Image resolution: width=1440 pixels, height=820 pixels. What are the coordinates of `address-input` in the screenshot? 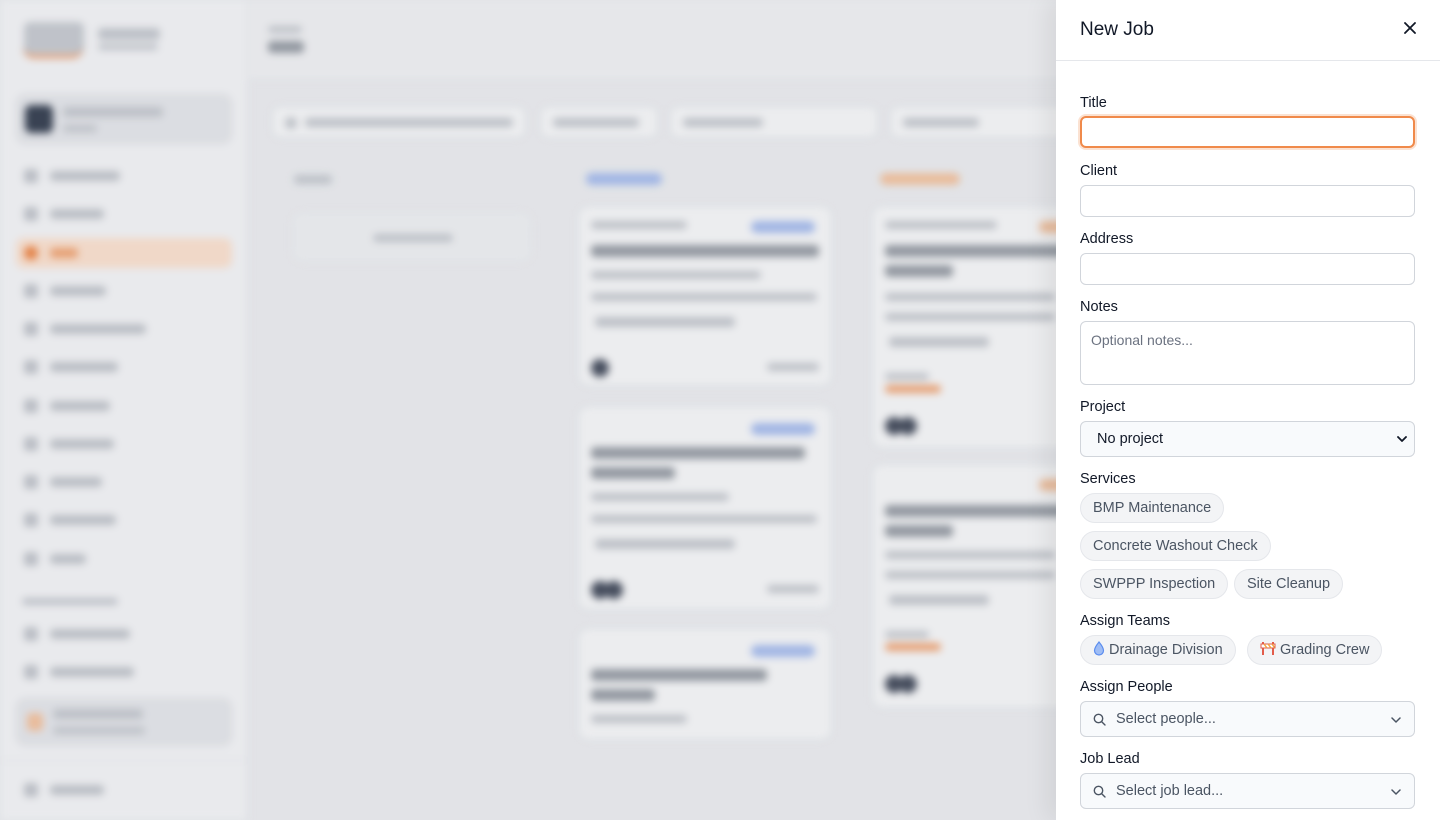 It's located at (1247, 269).